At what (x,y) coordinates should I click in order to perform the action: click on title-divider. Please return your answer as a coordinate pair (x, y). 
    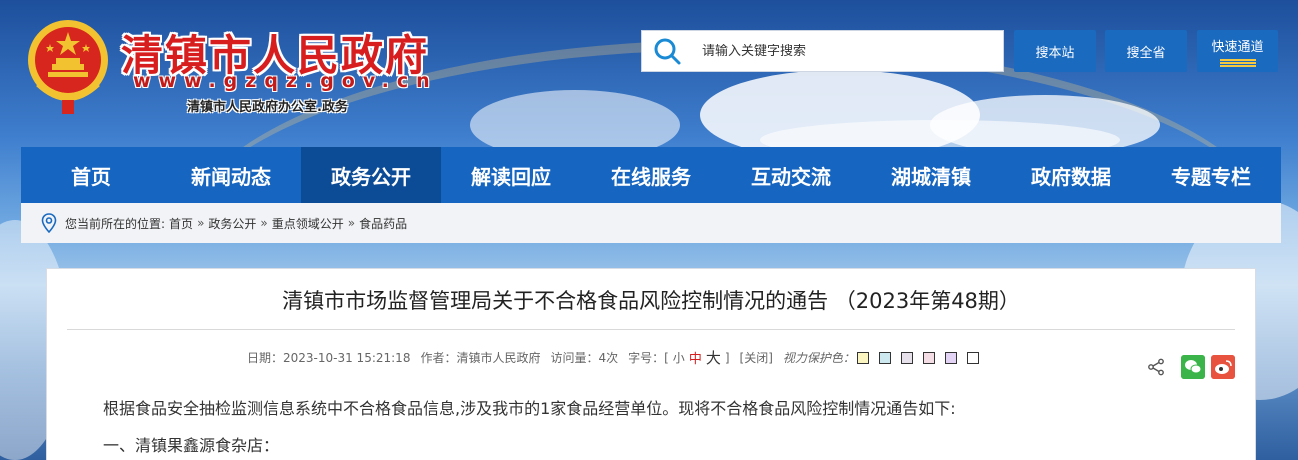
    Looking at the image, I should click on (651, 329).